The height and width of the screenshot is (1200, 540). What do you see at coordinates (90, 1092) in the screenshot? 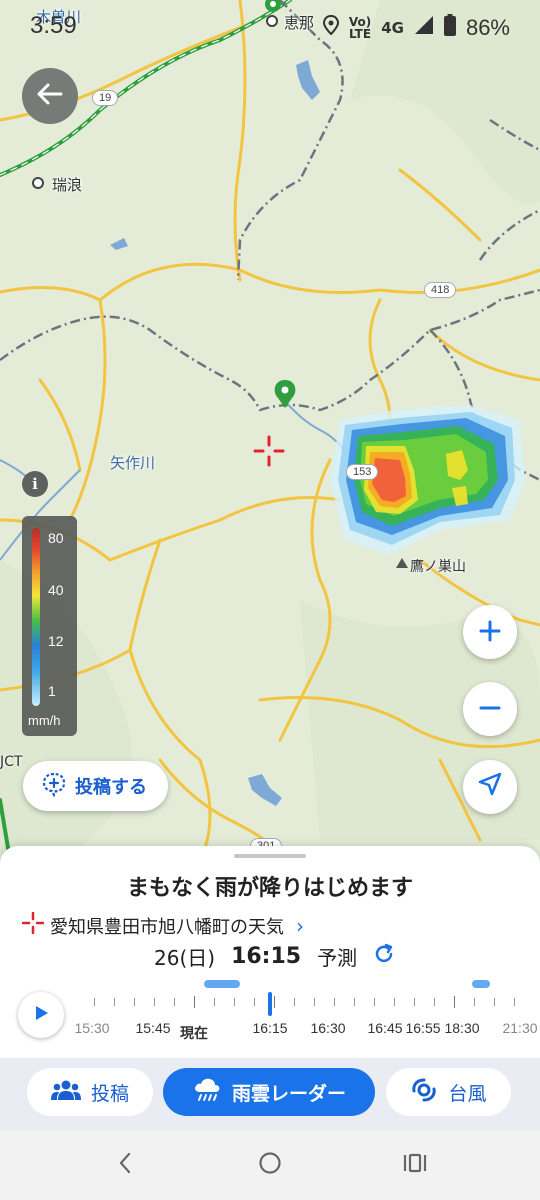
I see `tab-posts: 投稿` at bounding box center [90, 1092].